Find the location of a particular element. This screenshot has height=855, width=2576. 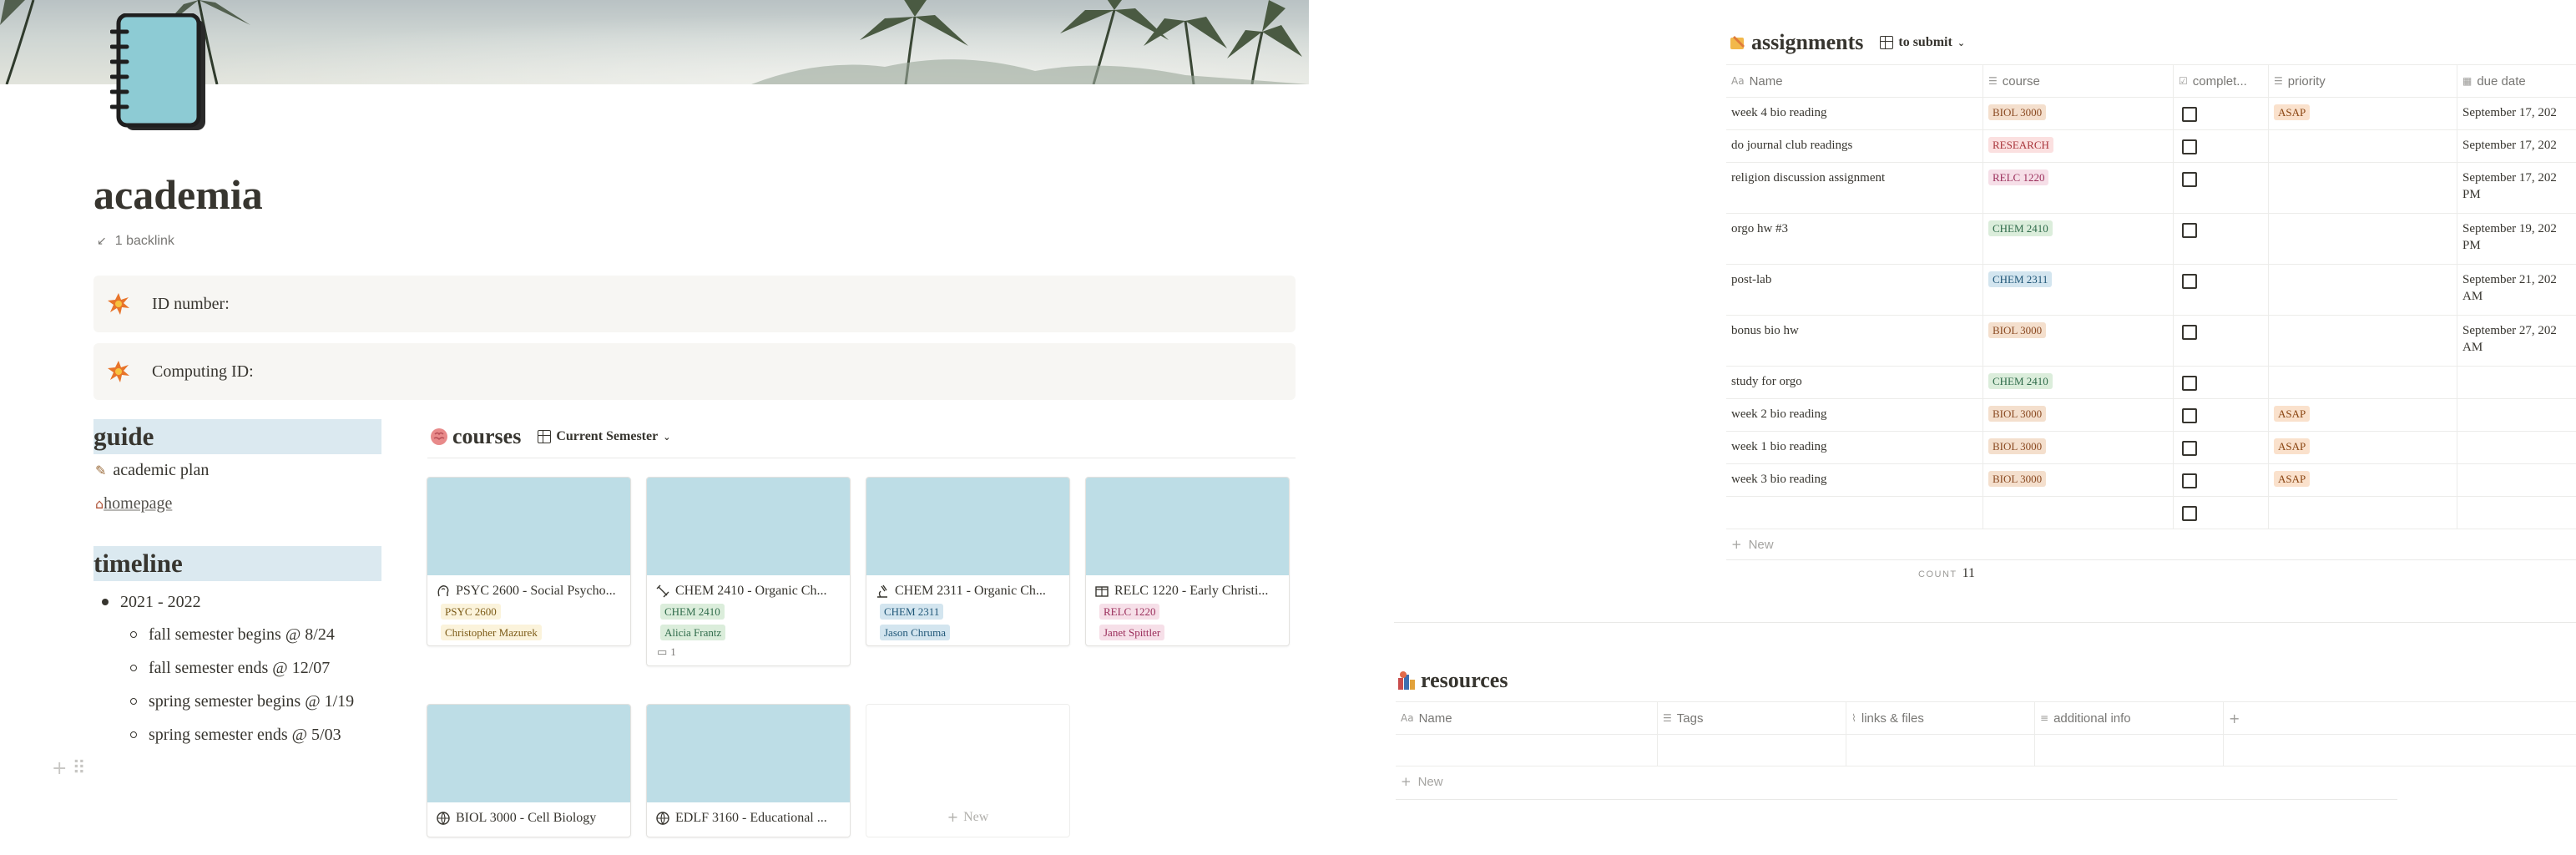

assignment-name: post-lab is located at coordinates (1854, 290).